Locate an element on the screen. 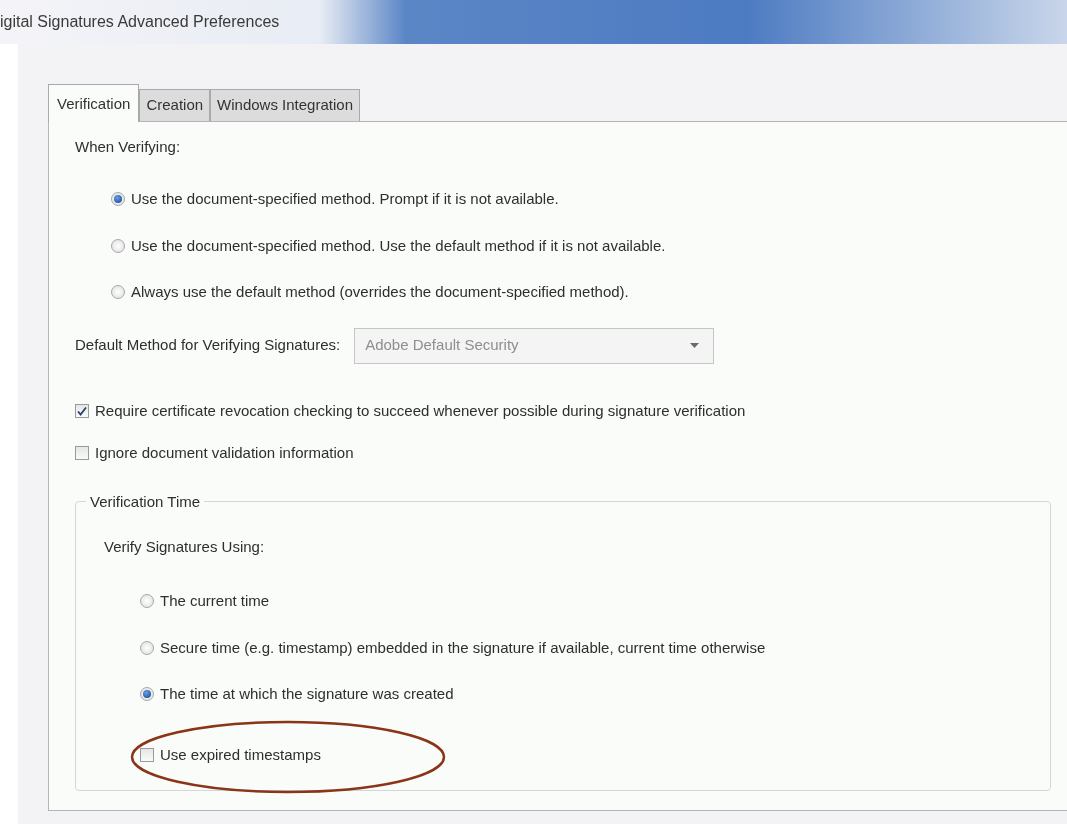 Image resolution: width=1067 pixels, height=824 pixels. tab: Verification is located at coordinates (94, 103).